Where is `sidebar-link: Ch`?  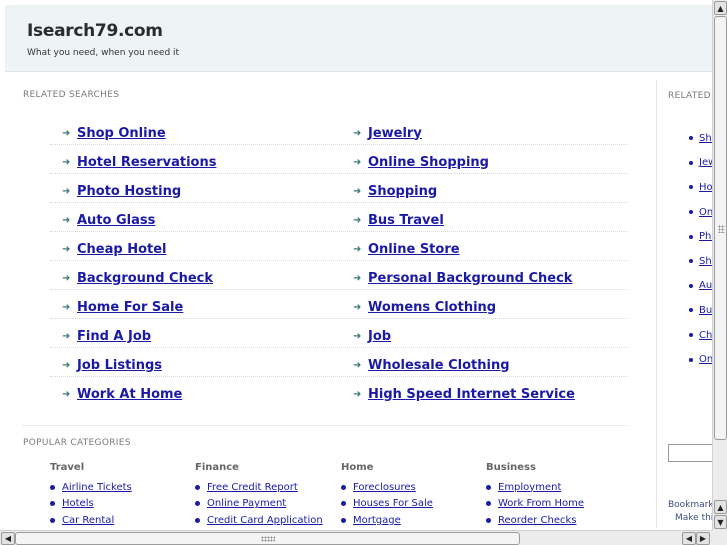 sidebar-link: Ch is located at coordinates (705, 335).